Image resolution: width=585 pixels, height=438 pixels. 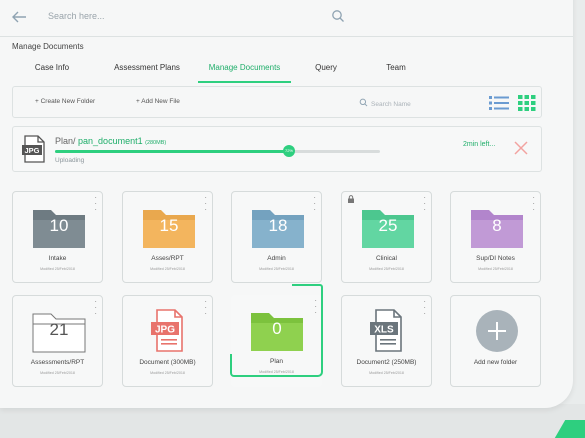 I want to click on folder-card-intake: · · · 10 Intake Modified 25/Feb/2018, so click(x=57, y=237).